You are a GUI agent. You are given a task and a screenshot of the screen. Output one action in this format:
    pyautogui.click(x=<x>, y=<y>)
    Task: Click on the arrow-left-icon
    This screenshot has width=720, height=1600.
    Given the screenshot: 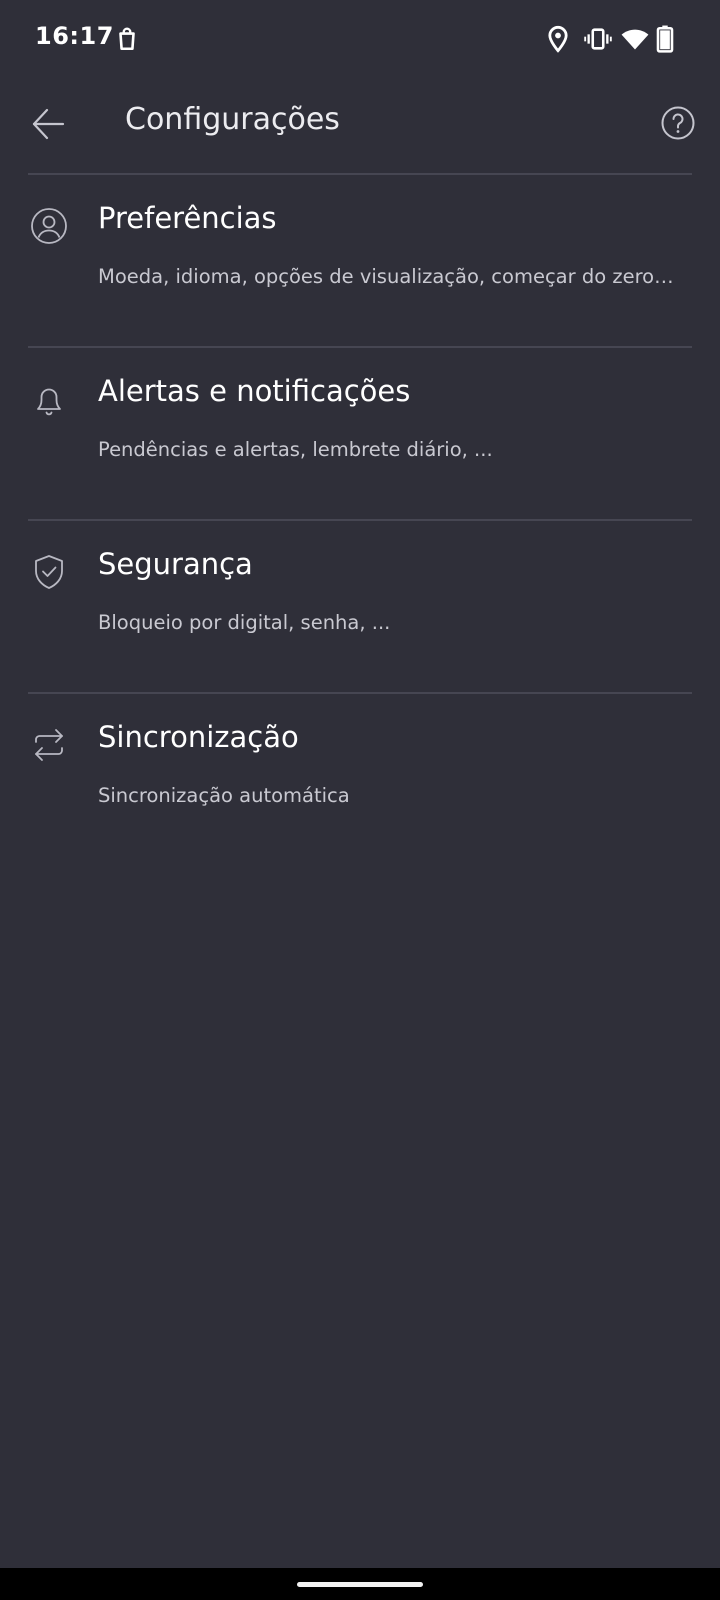 What is the action you would take?
    pyautogui.click(x=48, y=124)
    